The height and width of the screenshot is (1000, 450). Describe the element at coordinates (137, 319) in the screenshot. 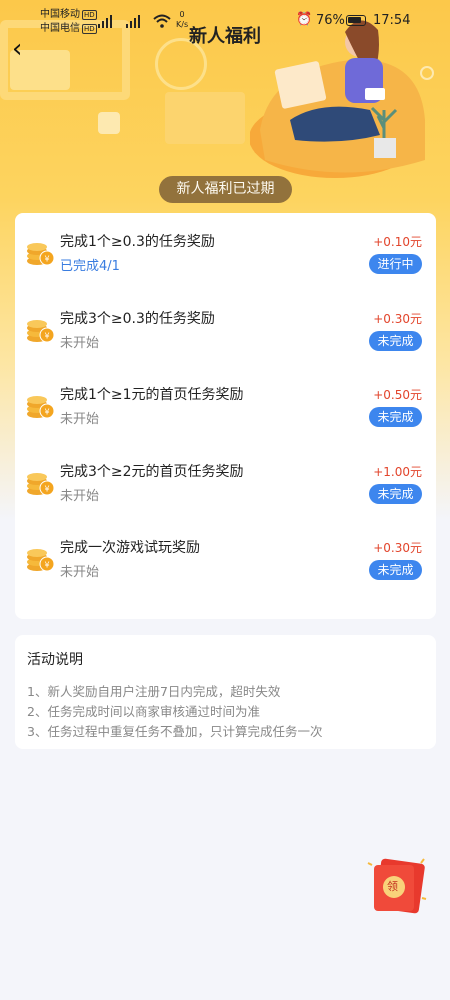

I see `task-name: 完成3个≥0.3的任务奖励` at that location.